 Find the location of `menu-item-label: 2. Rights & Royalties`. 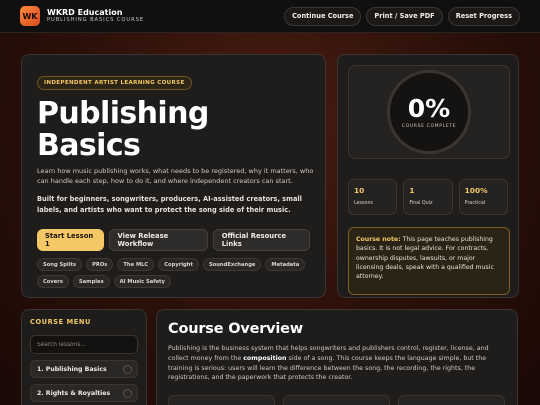

menu-item-label: 2. Rights & Royalties is located at coordinates (74, 393).